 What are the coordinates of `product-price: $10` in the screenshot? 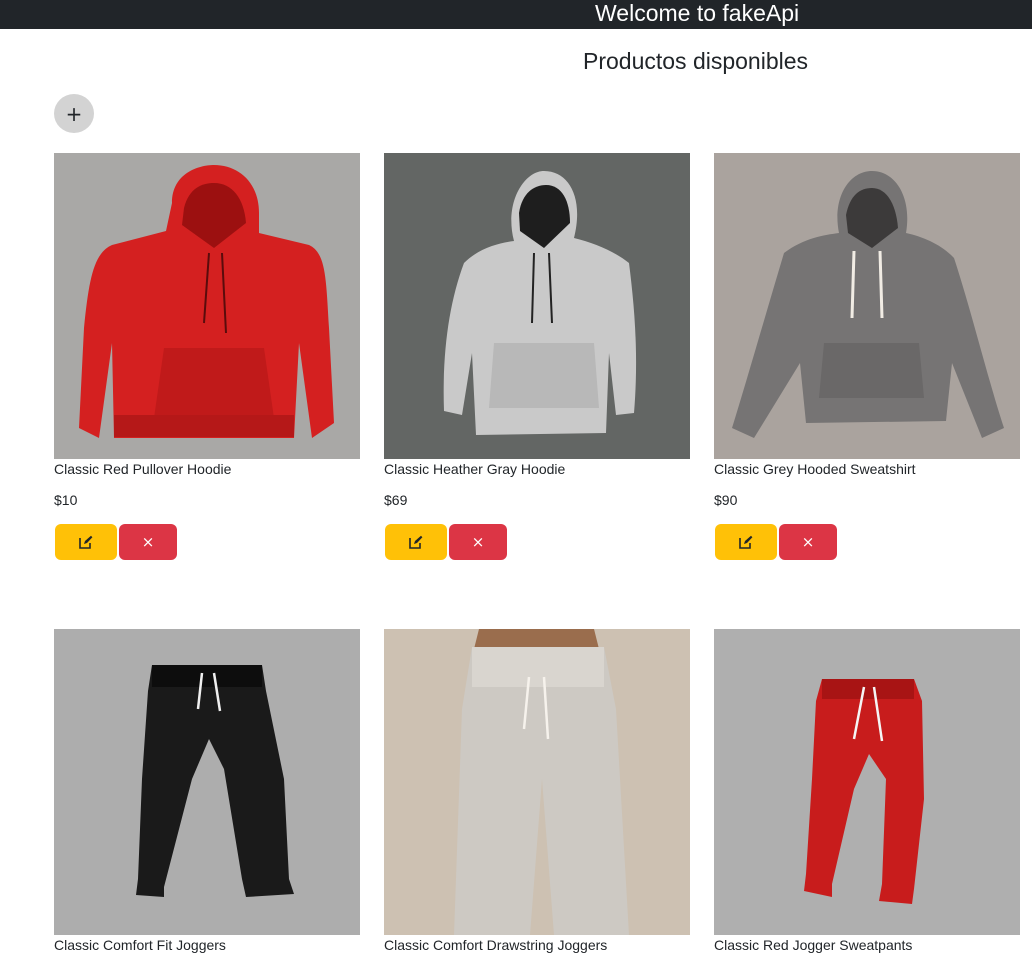 It's located at (66, 500).